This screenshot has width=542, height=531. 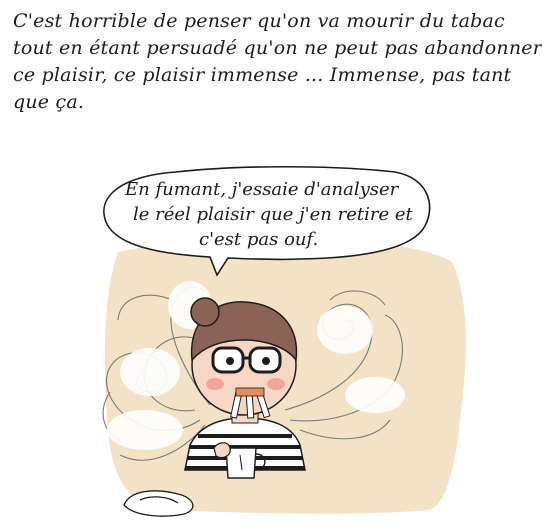 I want to click on ashtray-icon, so click(x=158, y=503).